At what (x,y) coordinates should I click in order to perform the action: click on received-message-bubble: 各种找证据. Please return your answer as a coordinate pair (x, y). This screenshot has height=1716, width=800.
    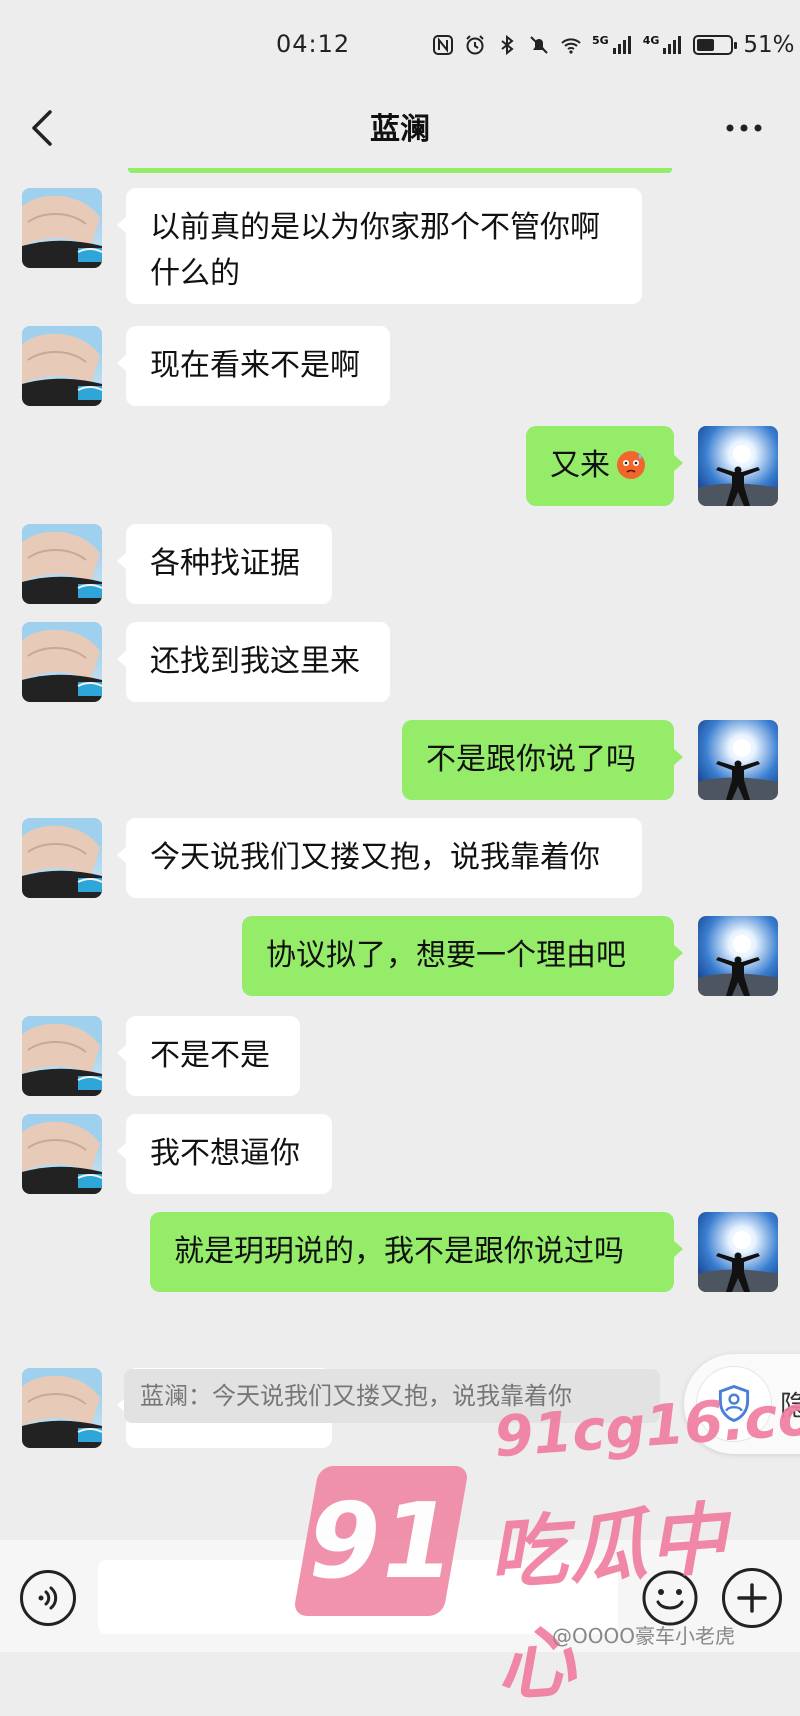
    Looking at the image, I should click on (224, 564).